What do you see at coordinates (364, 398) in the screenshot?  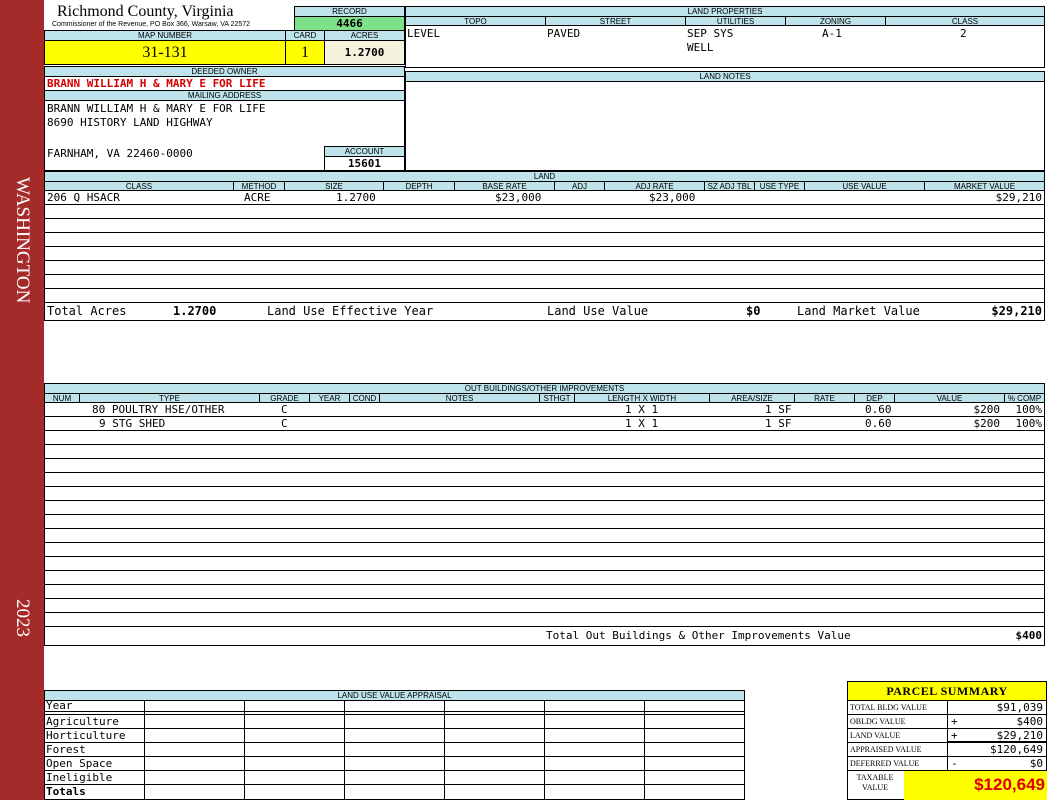 I see `ob-header-cond: COND` at bounding box center [364, 398].